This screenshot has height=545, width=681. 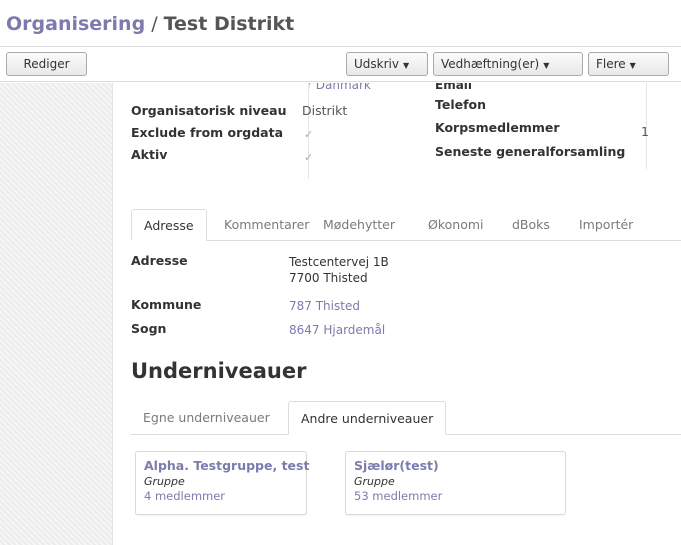 What do you see at coordinates (149, 328) in the screenshot?
I see `parish-label: Sogn` at bounding box center [149, 328].